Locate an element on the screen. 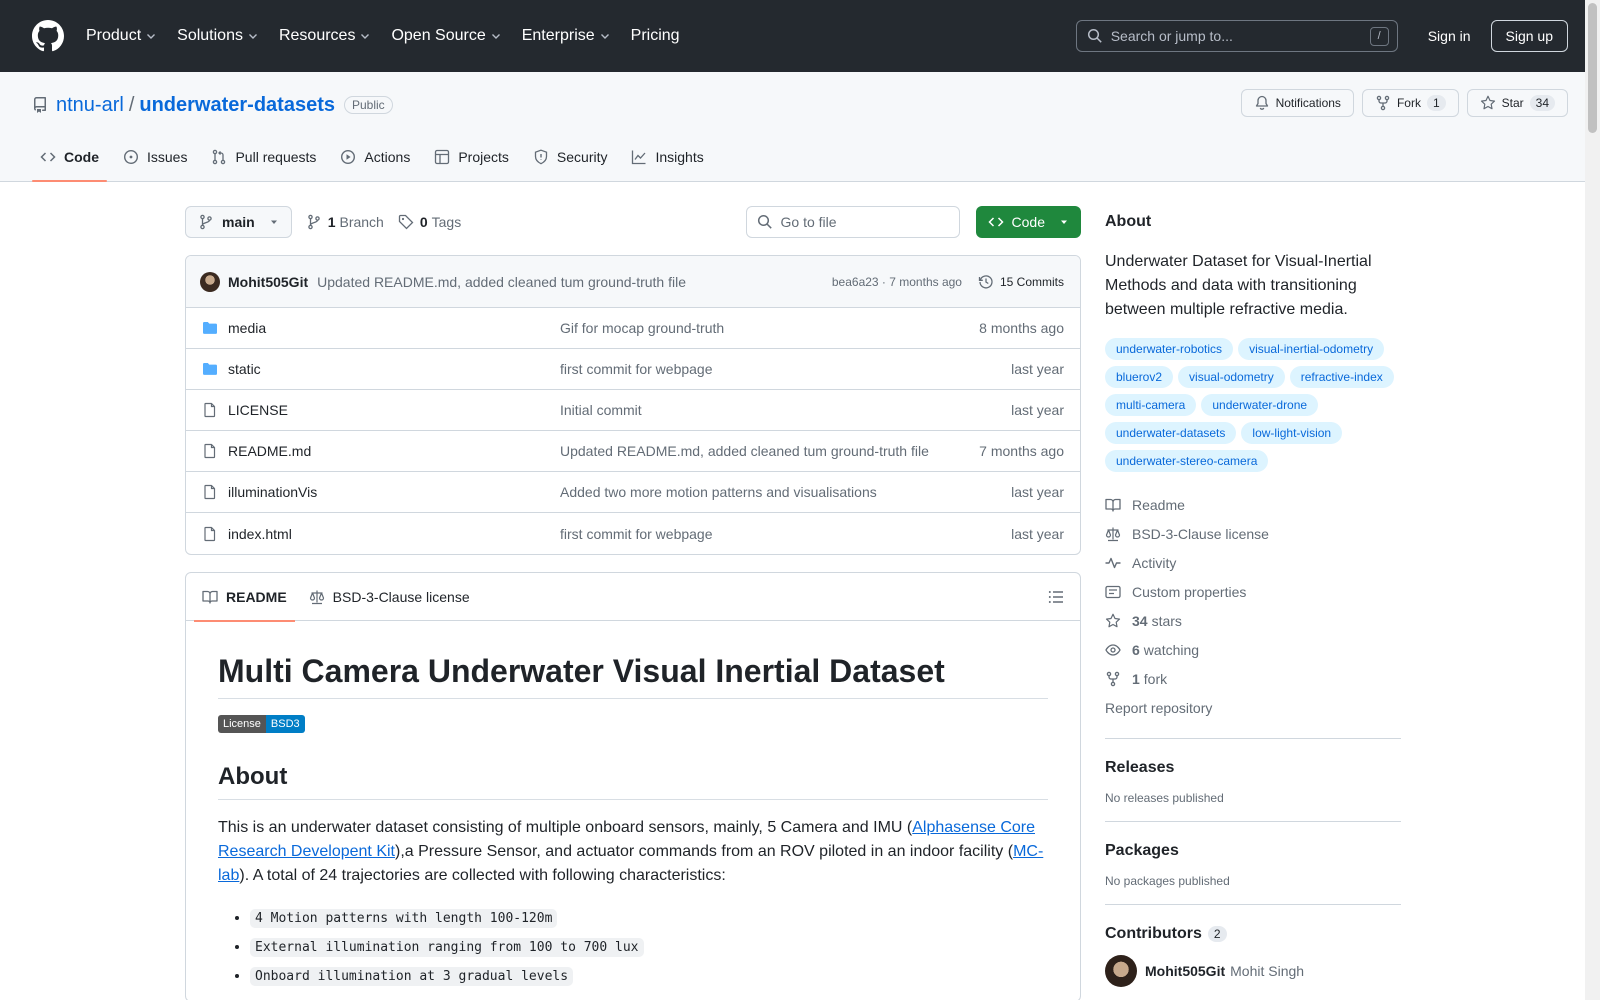  outline-toggle-button is located at coordinates (1056, 597).